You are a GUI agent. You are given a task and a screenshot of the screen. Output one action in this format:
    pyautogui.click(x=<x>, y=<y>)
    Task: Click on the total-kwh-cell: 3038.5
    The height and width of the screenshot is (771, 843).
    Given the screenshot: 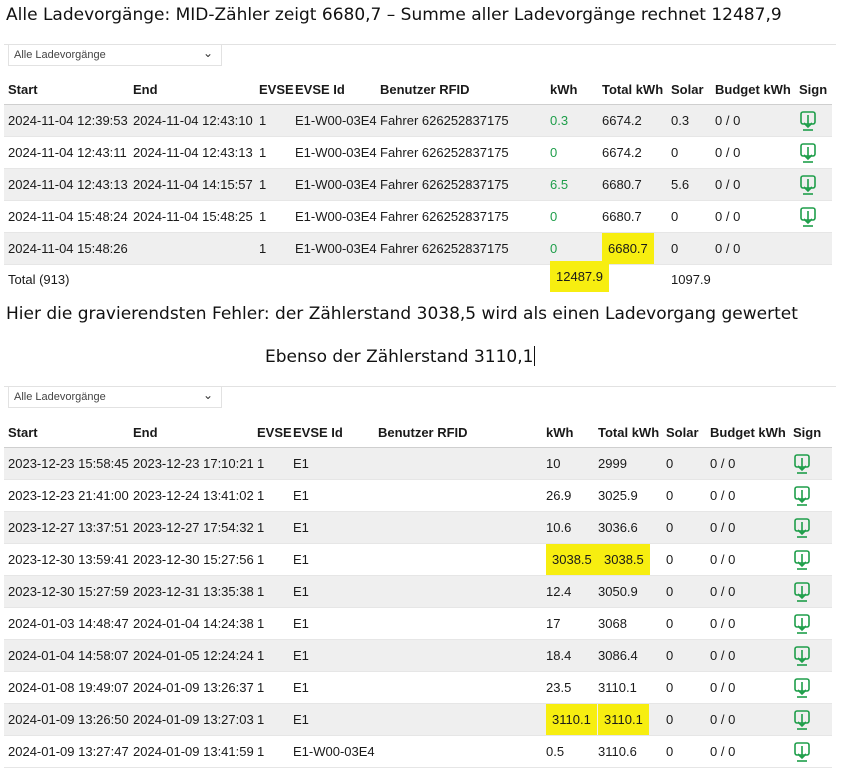 What is the action you would take?
    pyautogui.click(x=628, y=559)
    